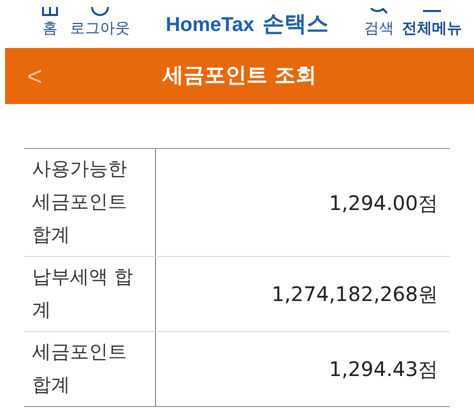  I want to click on row-value: 1,274,182,268원, so click(354, 294).